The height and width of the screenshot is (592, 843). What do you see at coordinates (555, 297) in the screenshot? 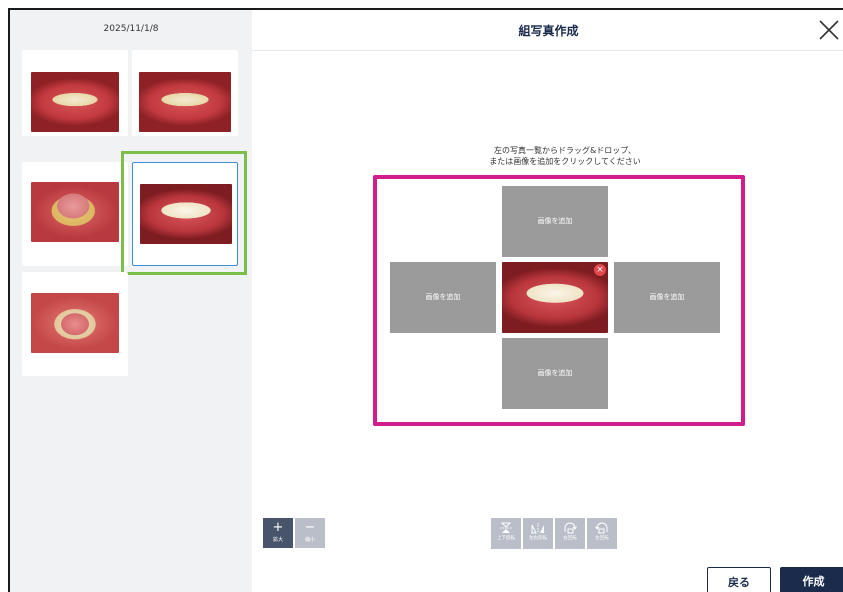
I see `center-slot-photo` at bounding box center [555, 297].